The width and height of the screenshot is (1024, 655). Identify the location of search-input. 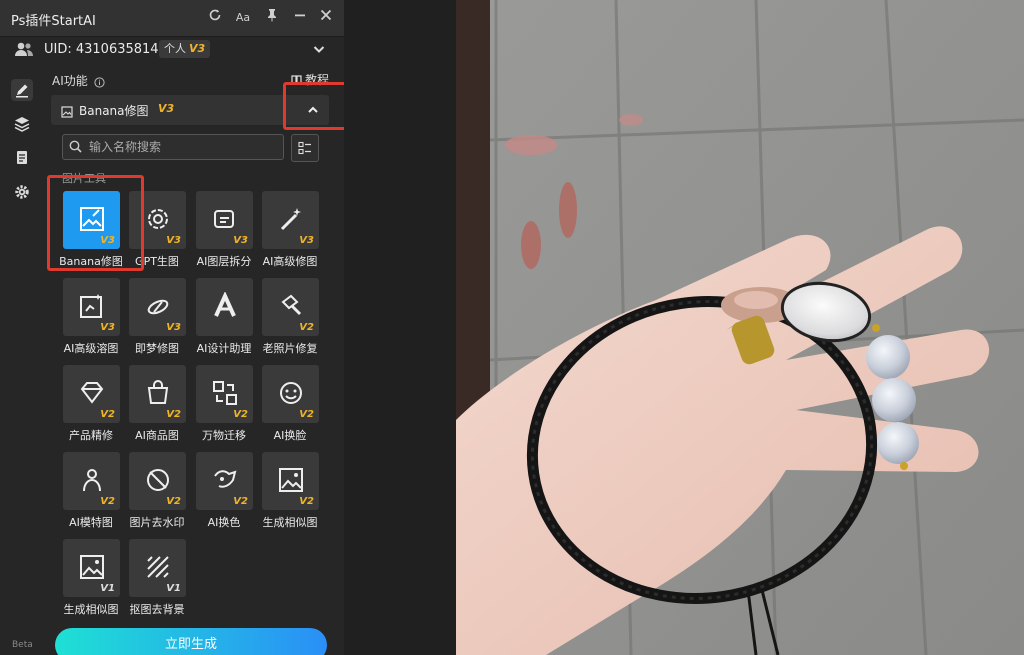
(184, 147).